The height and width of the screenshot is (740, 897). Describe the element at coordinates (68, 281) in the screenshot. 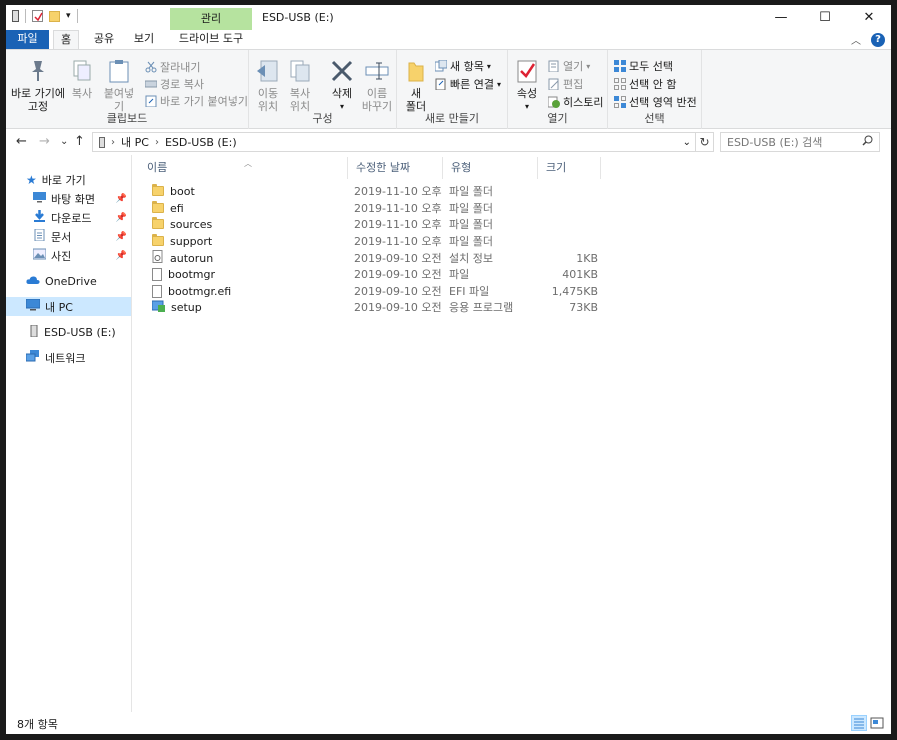

I see `nav-onedrive: OneDrive` at that location.